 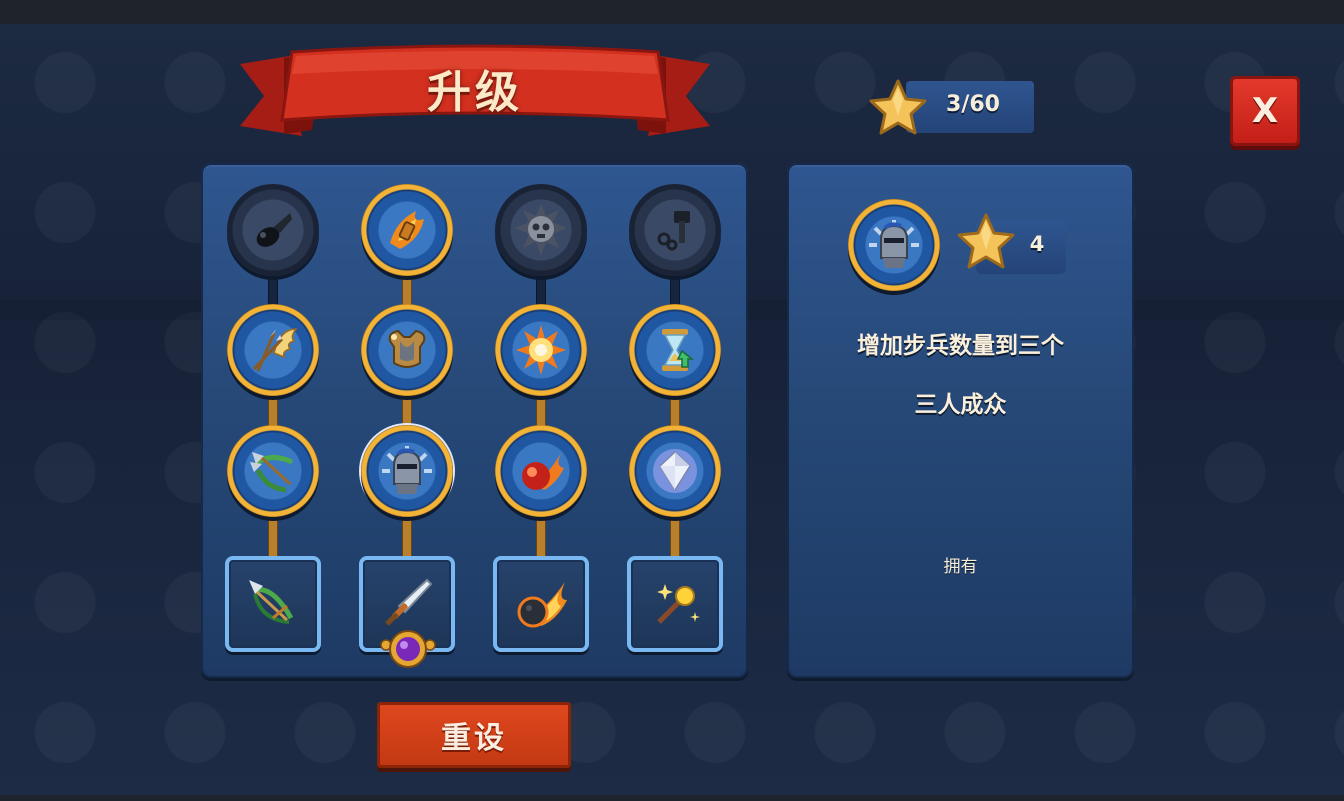 I want to click on upgrade-node-bomb, so click(x=273, y=230).